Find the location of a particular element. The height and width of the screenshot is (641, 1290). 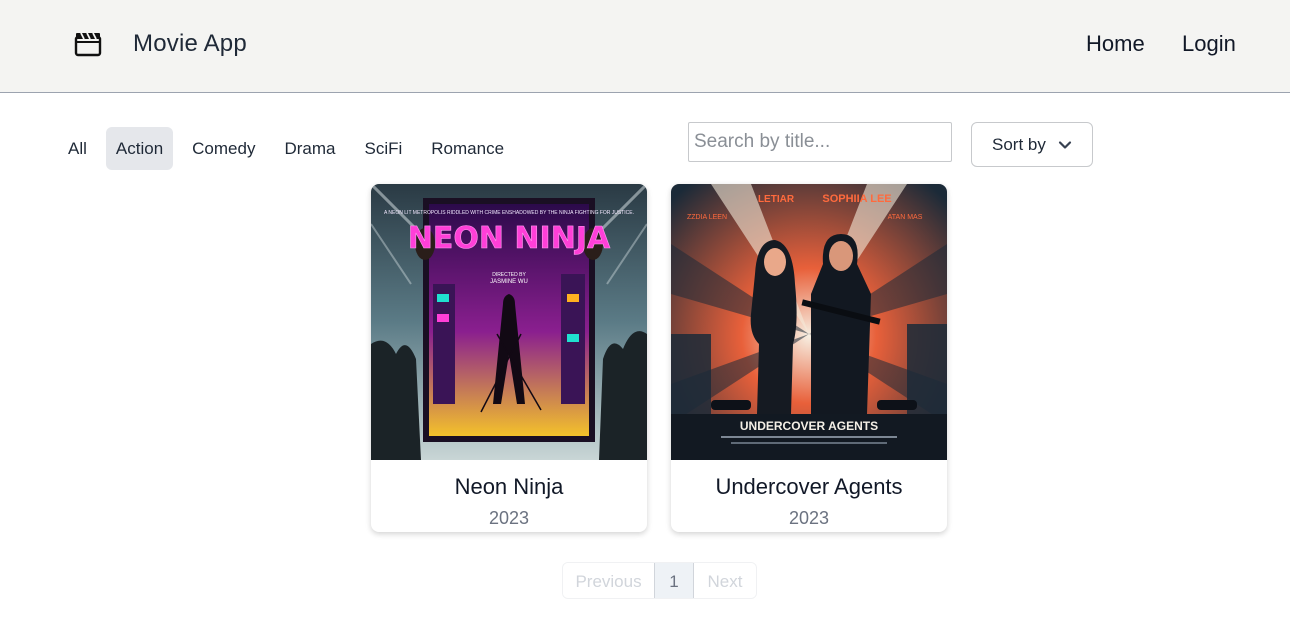

sort-label: Sort by is located at coordinates (1019, 144).